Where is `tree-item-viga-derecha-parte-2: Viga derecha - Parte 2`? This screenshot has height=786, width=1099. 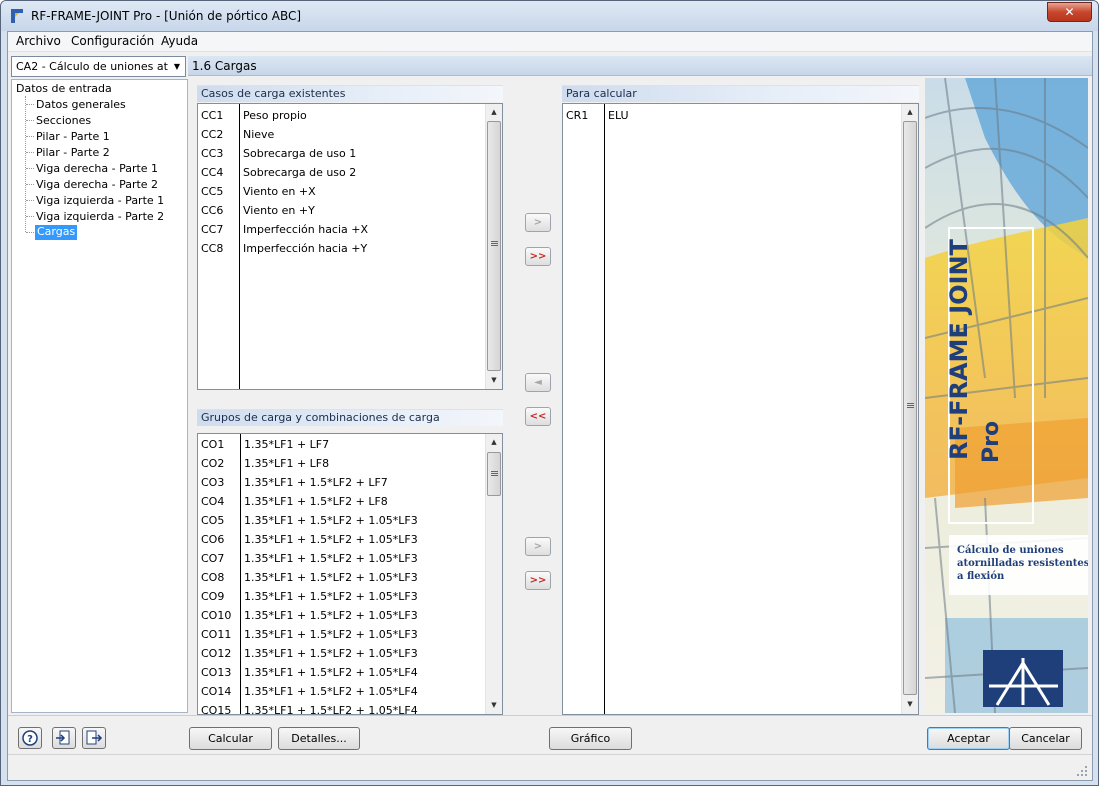
tree-item-viga-derecha-parte-2: Viga derecha - Parte 2 is located at coordinates (97, 184).